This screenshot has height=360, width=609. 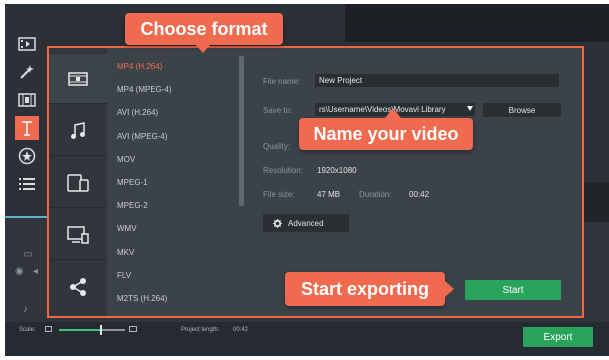 I want to click on import-tool-button, so click(x=27, y=44).